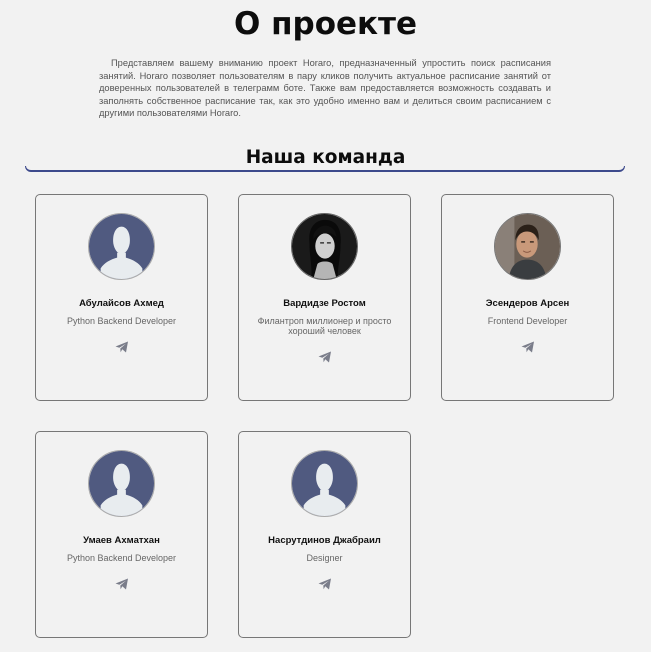 Image resolution: width=651 pixels, height=652 pixels. Describe the element at coordinates (527, 303) in the screenshot. I see `member-name: Эсендеров Арсен` at that location.